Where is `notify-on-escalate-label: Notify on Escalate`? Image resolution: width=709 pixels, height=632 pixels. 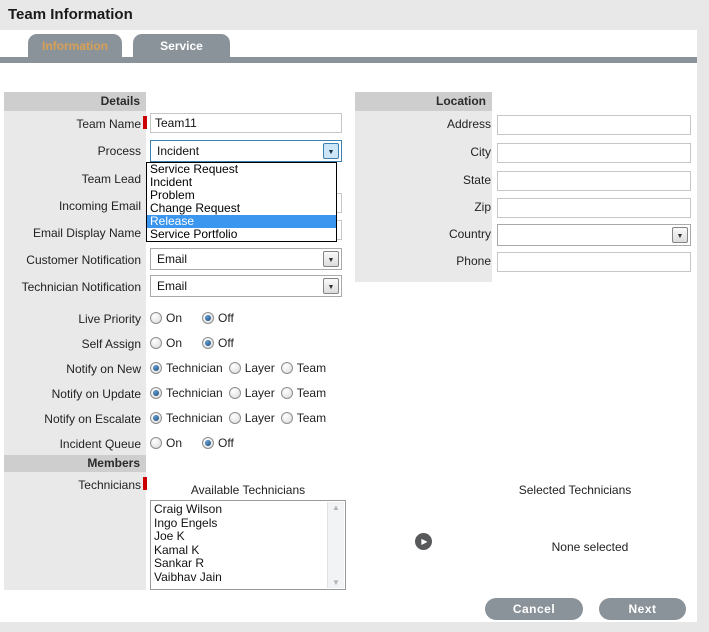 notify-on-escalate-label: Notify on Escalate is located at coordinates (92, 419).